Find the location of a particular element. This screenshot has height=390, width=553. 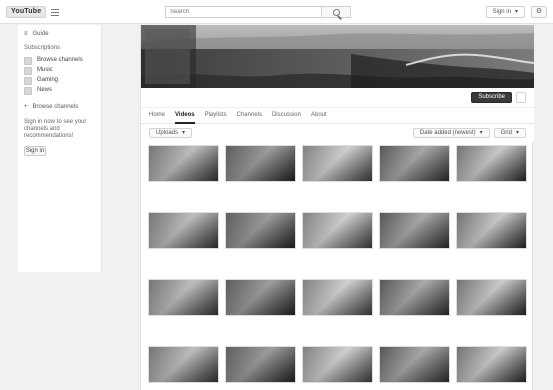

guide-item-3: Gaming is located at coordinates (59, 81).